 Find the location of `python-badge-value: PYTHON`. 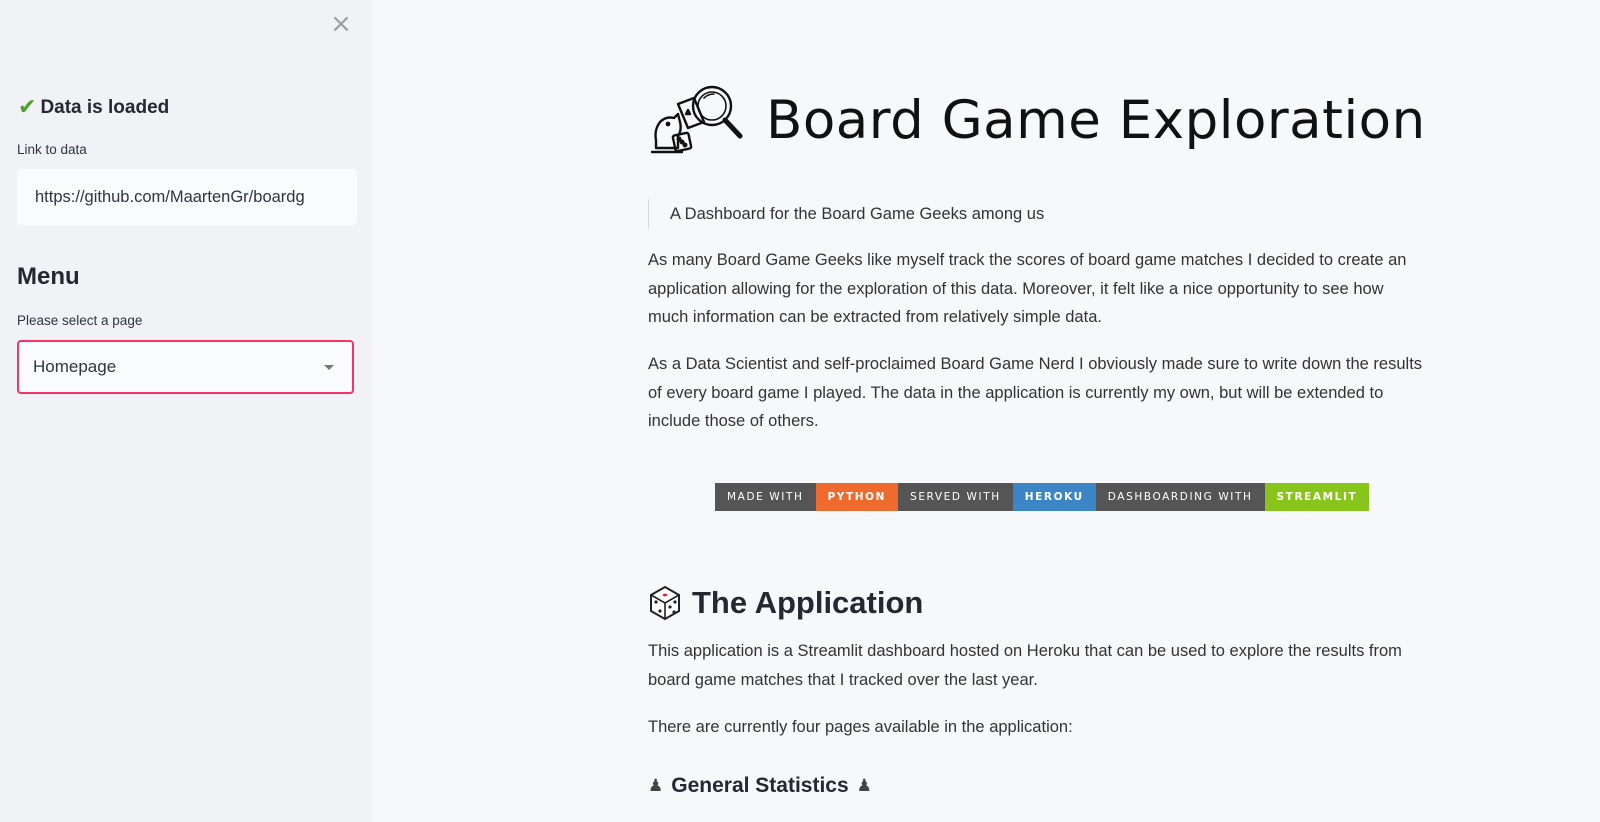

python-badge-value: PYTHON is located at coordinates (857, 497).